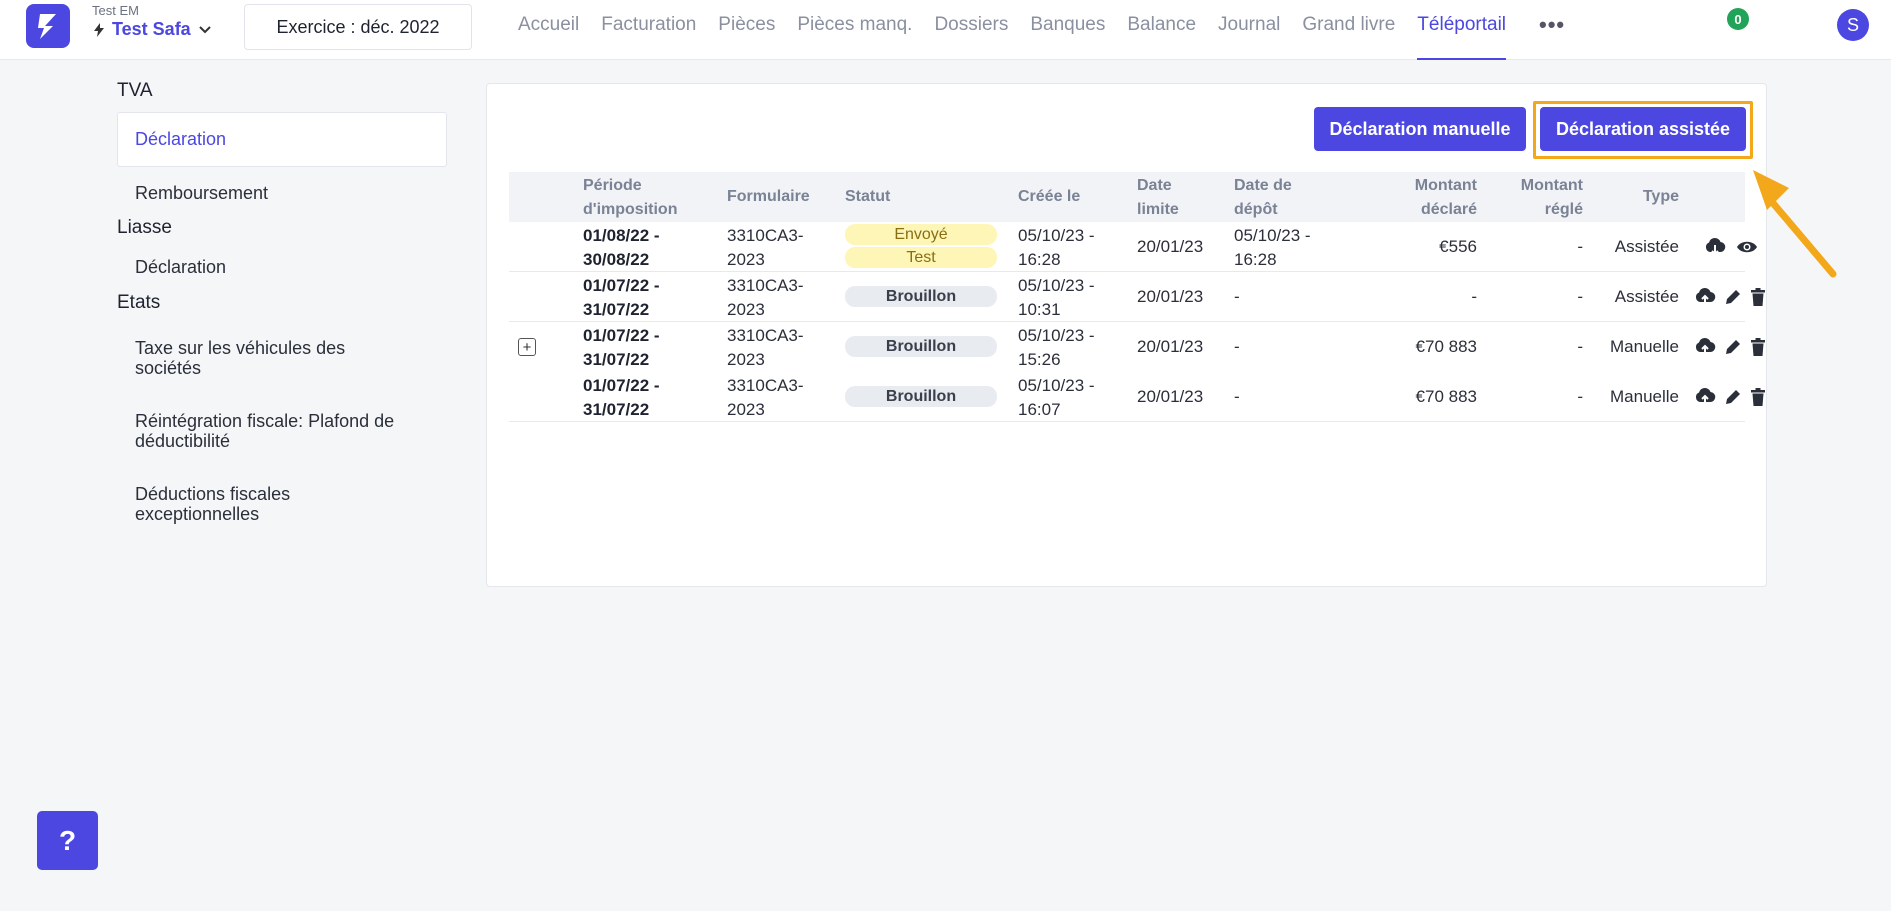 The width and height of the screenshot is (1891, 911). Describe the element at coordinates (144, 227) in the screenshot. I see `sidebar-section-liasse: Liasse` at that location.